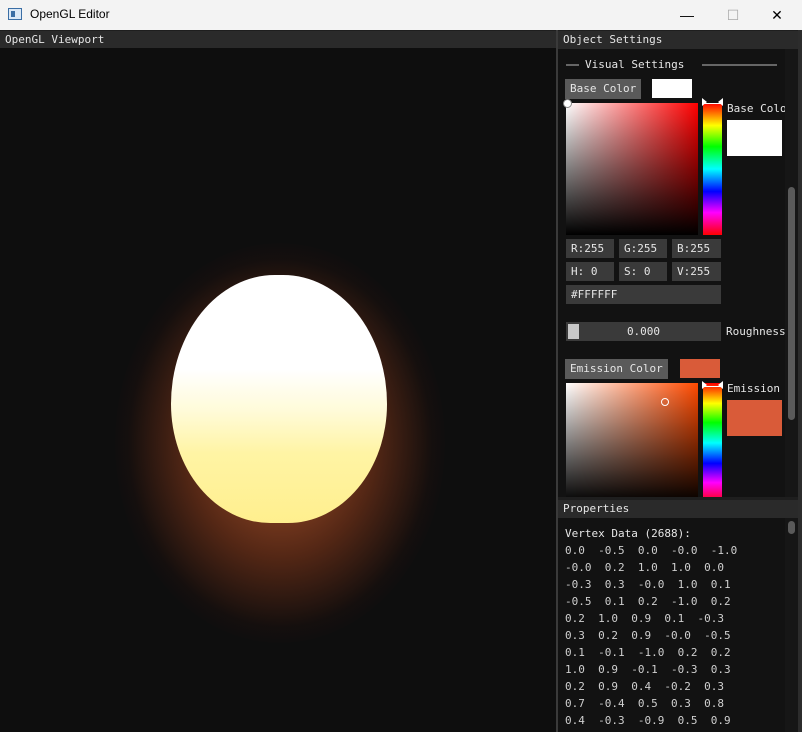  I want to click on vertex-row: -0.0 0.2 1.0 1.0 0.0, so click(644, 567).